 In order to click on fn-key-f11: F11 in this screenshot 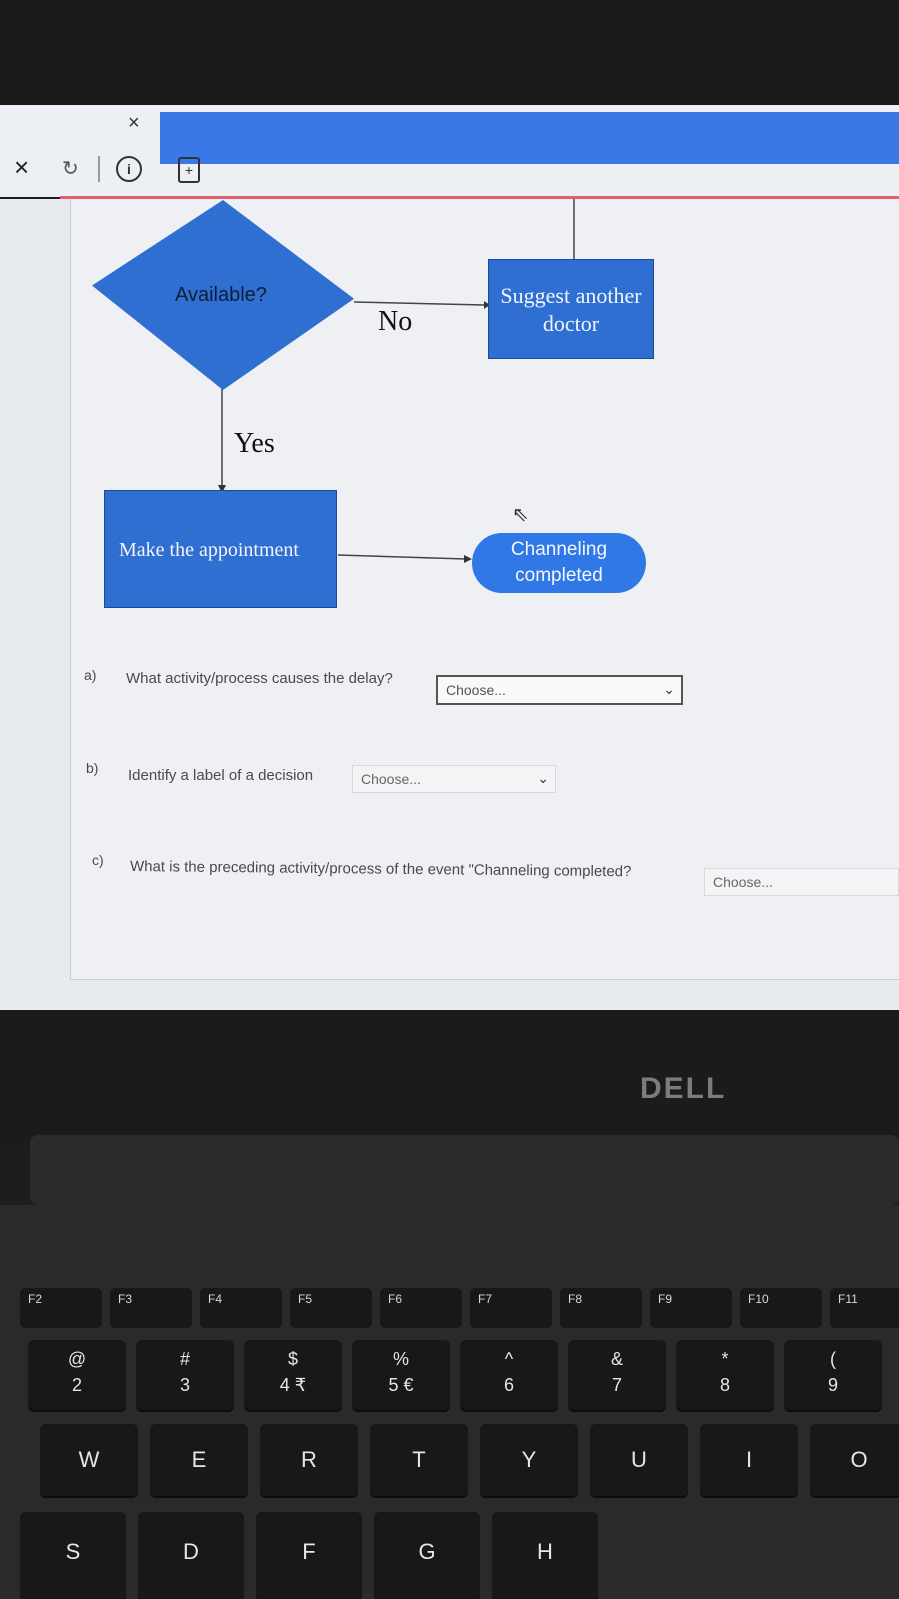, I will do `click(864, 1308)`.